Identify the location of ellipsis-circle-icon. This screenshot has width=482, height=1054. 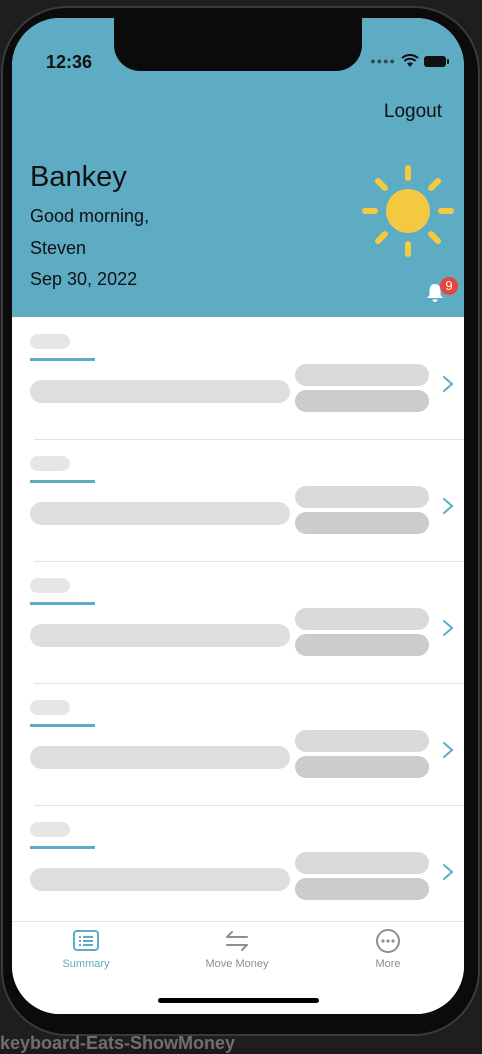
(388, 941).